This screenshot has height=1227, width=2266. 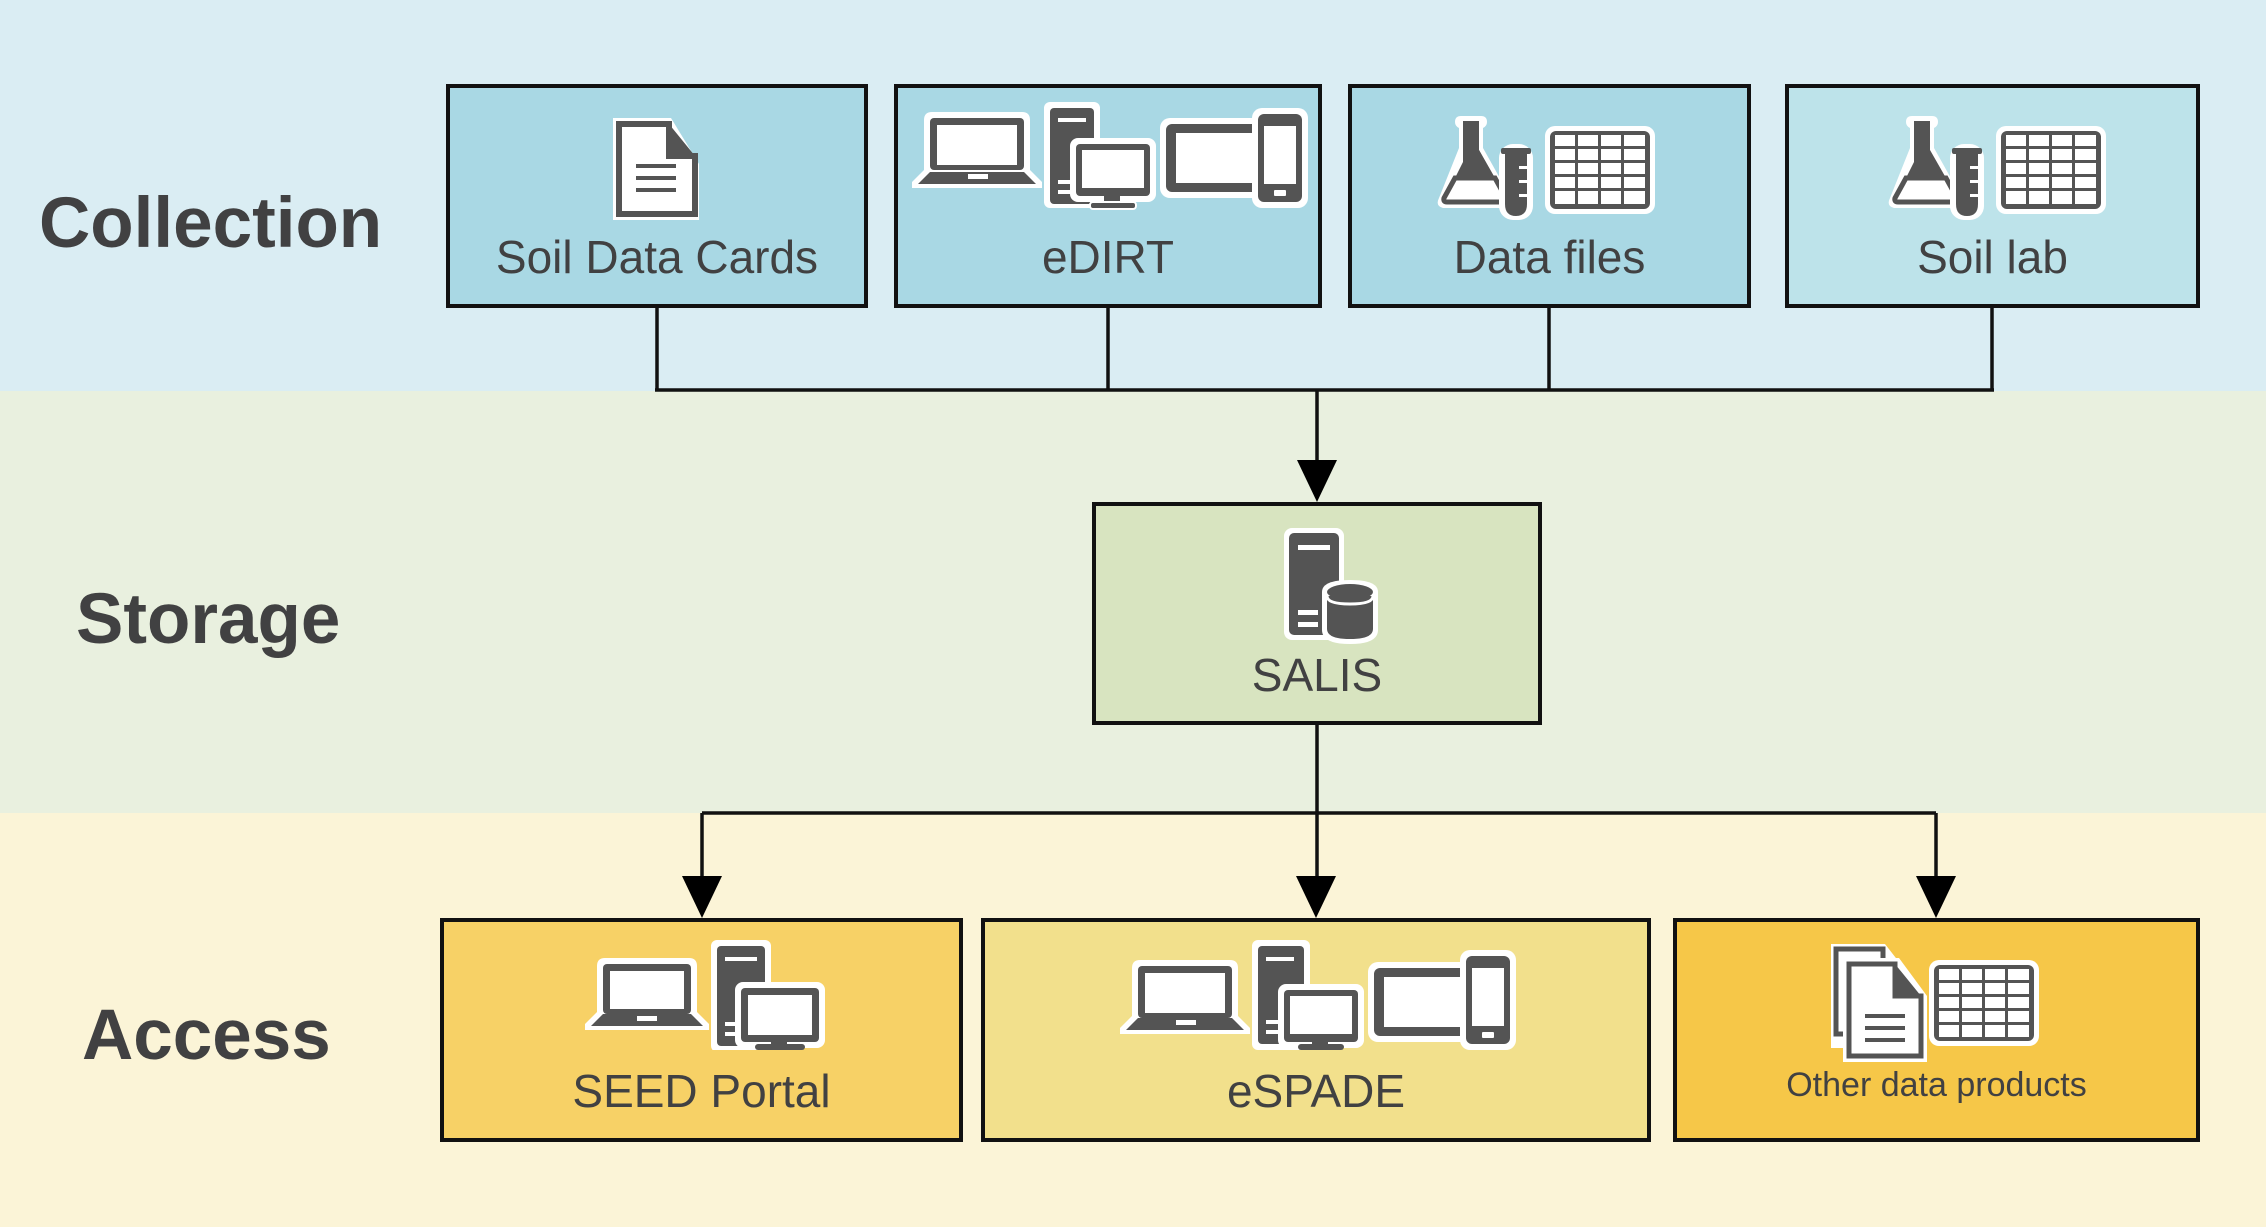 What do you see at coordinates (1108, 257) in the screenshot?
I see `node-label: eDIRT` at bounding box center [1108, 257].